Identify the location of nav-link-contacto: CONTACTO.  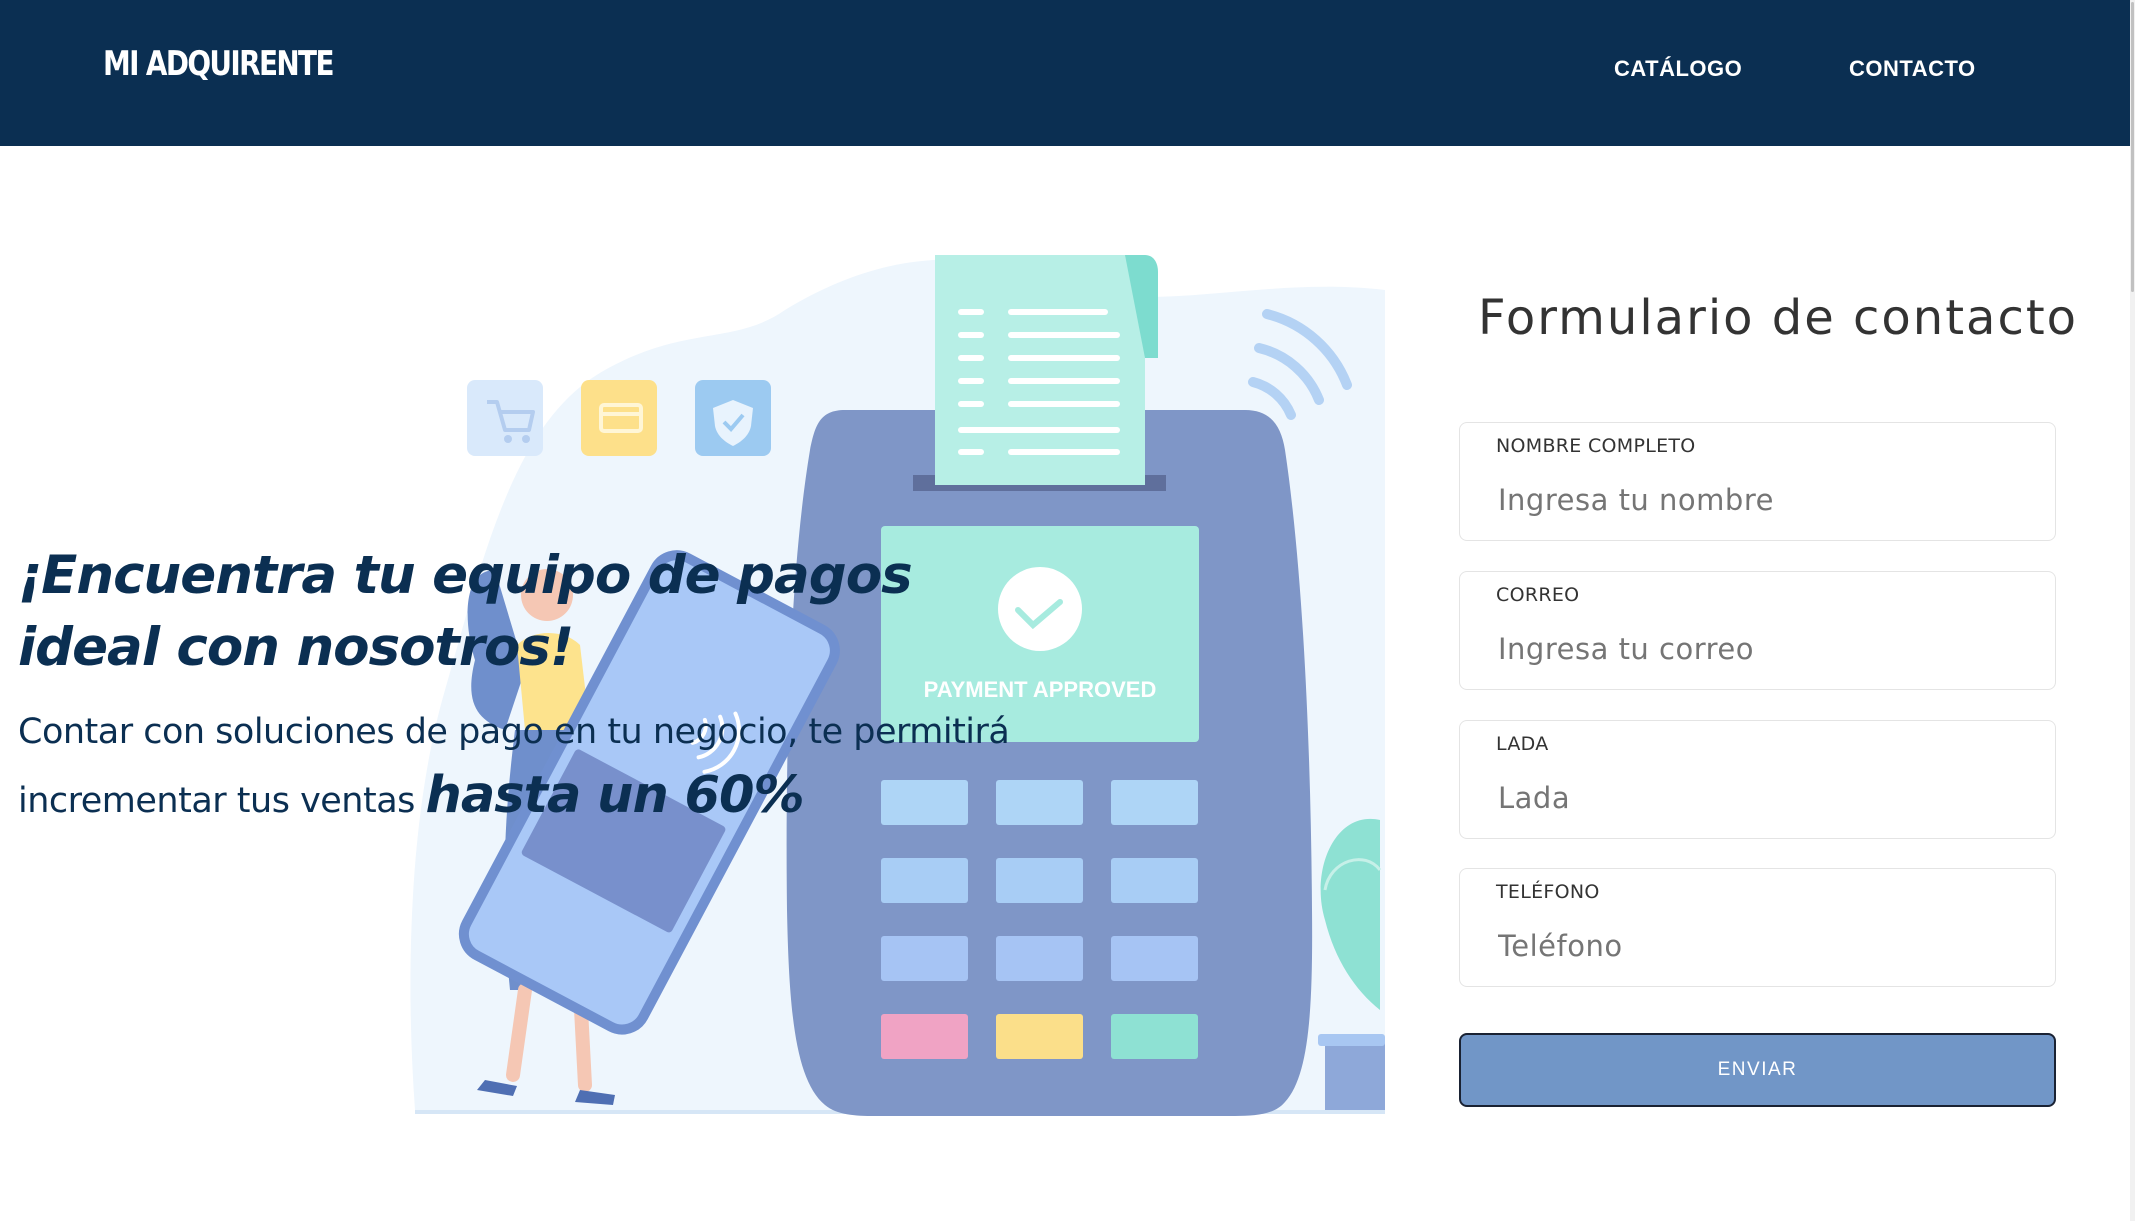
(1912, 69).